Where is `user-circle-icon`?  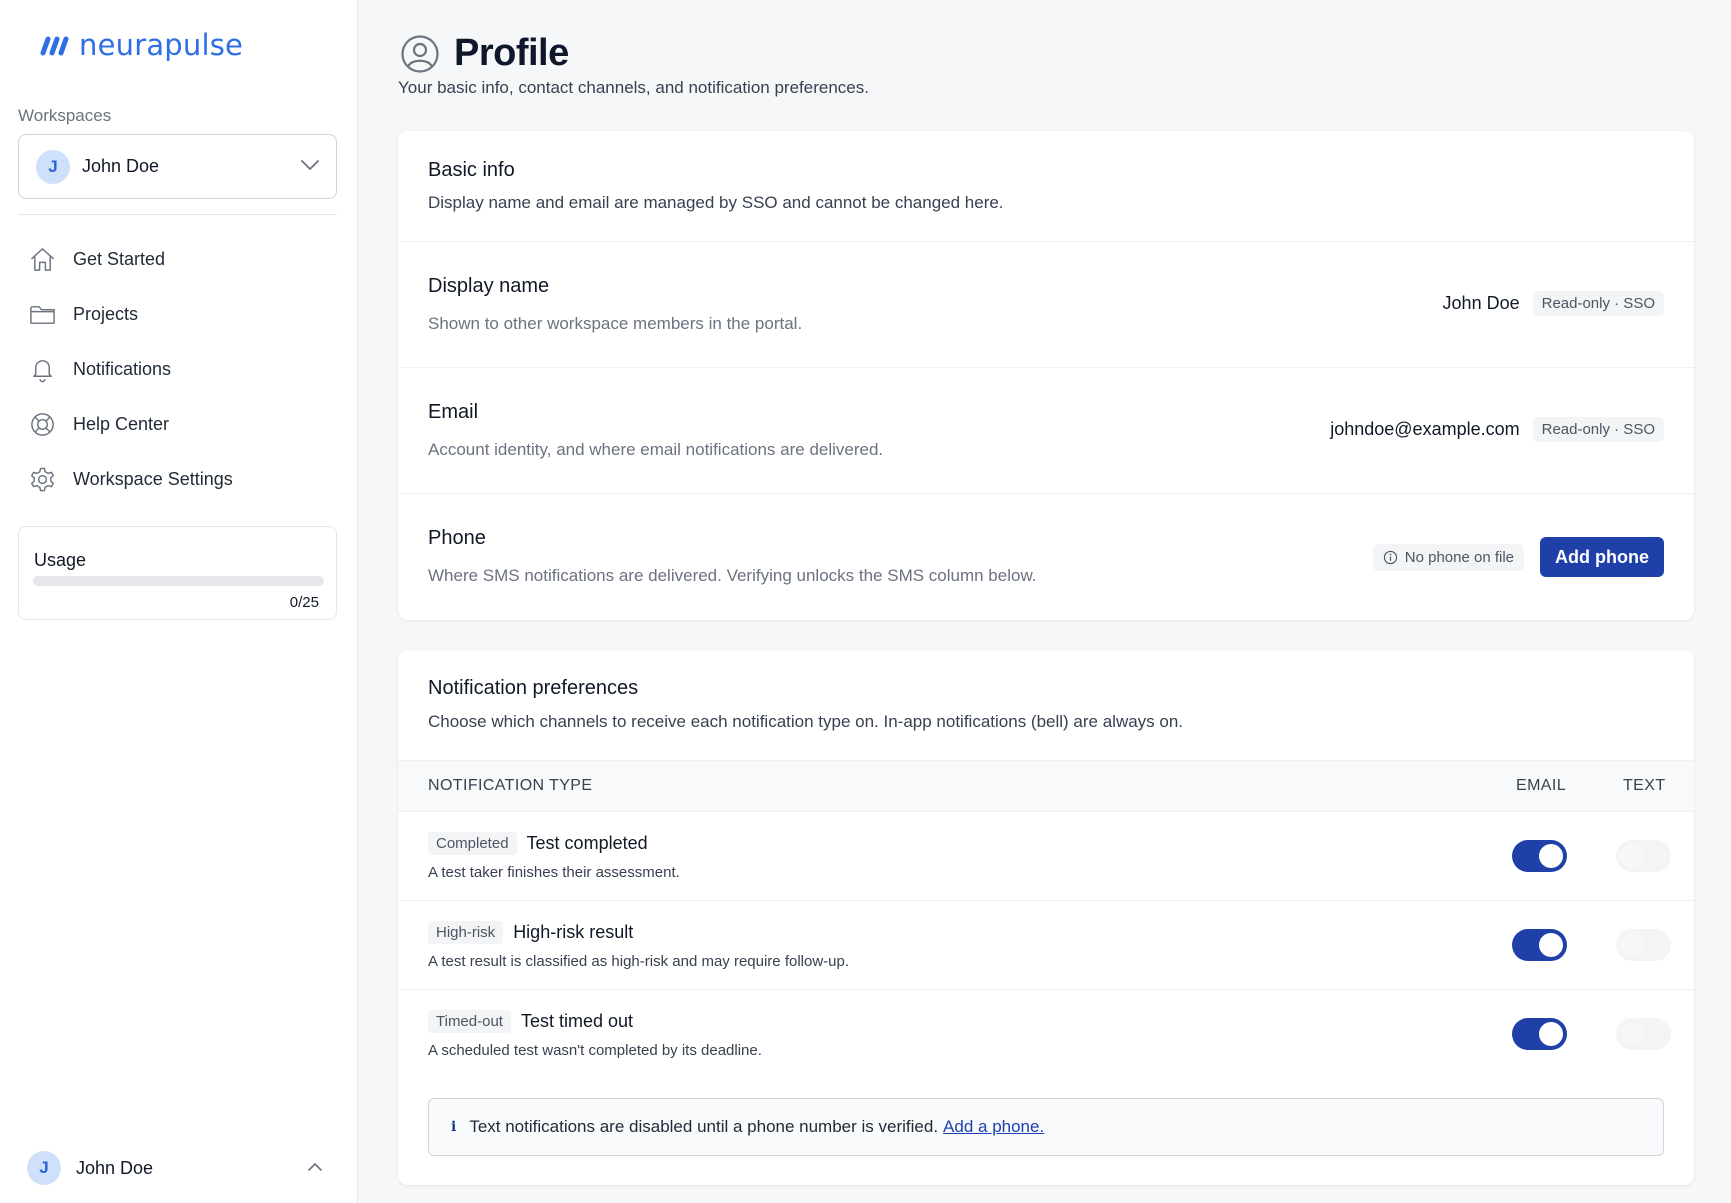
user-circle-icon is located at coordinates (420, 53).